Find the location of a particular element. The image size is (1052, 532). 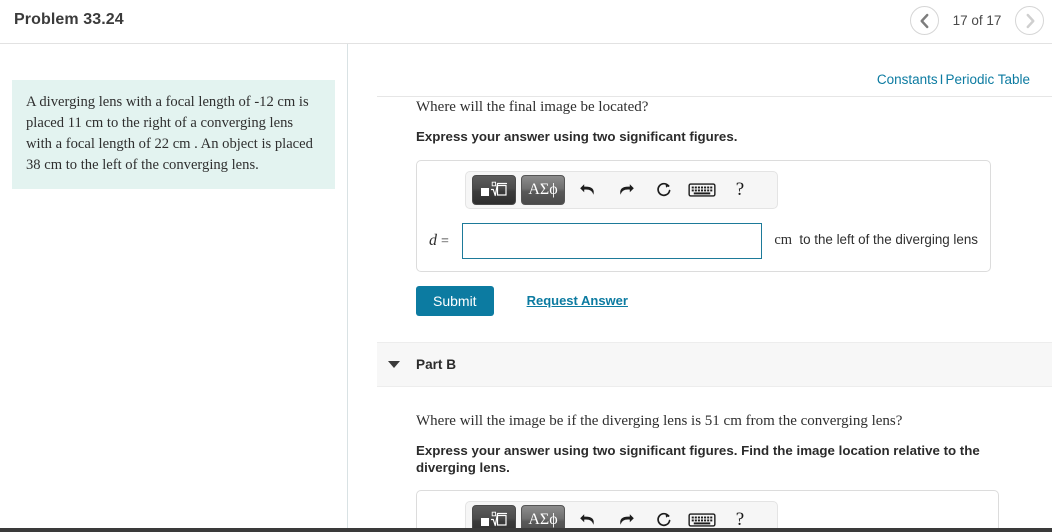

previous-problem-button is located at coordinates (924, 20).